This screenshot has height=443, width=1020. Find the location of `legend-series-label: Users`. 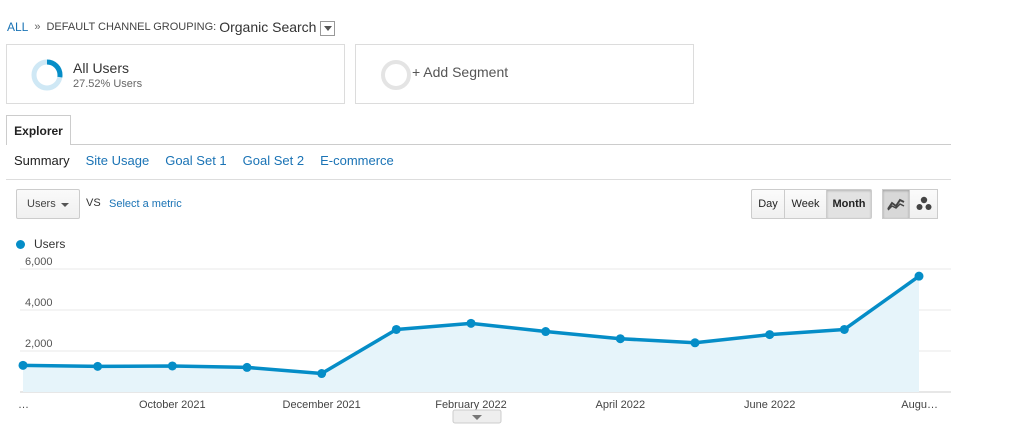

legend-series-label: Users is located at coordinates (50, 244).